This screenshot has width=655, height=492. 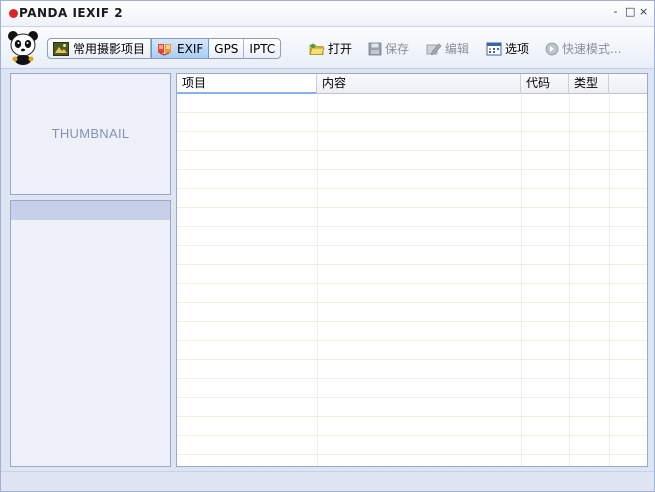 I want to click on camera-icon, so click(x=61, y=48).